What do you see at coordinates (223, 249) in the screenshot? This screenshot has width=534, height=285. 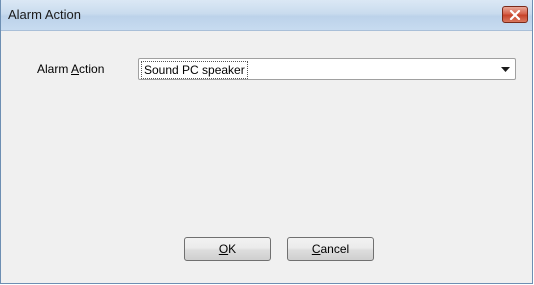 I see `ok-mnemonic: O` at bounding box center [223, 249].